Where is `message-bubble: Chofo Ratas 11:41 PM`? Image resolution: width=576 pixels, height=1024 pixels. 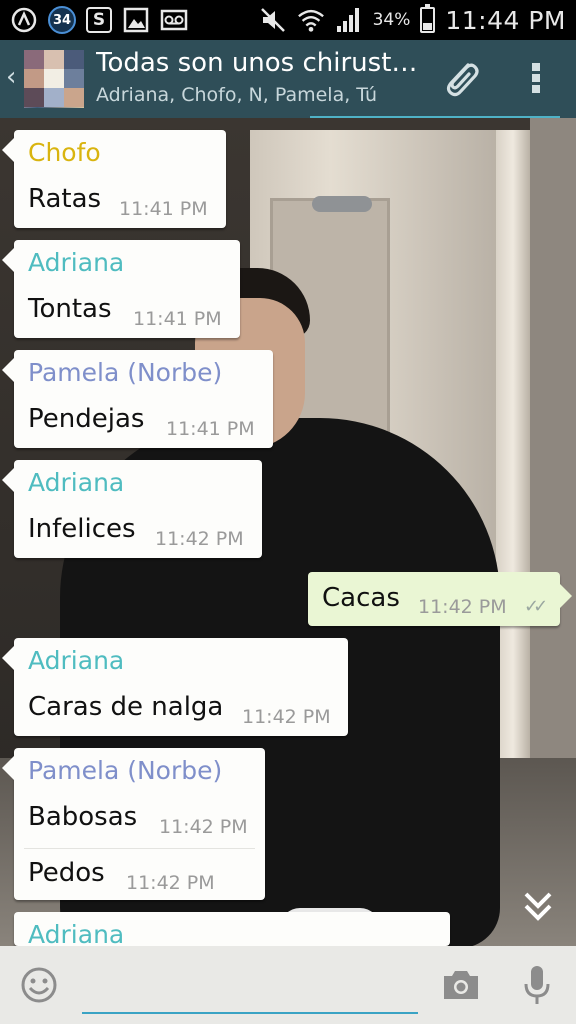 message-bubble: Chofo Ratas 11:41 PM is located at coordinates (114, 179).